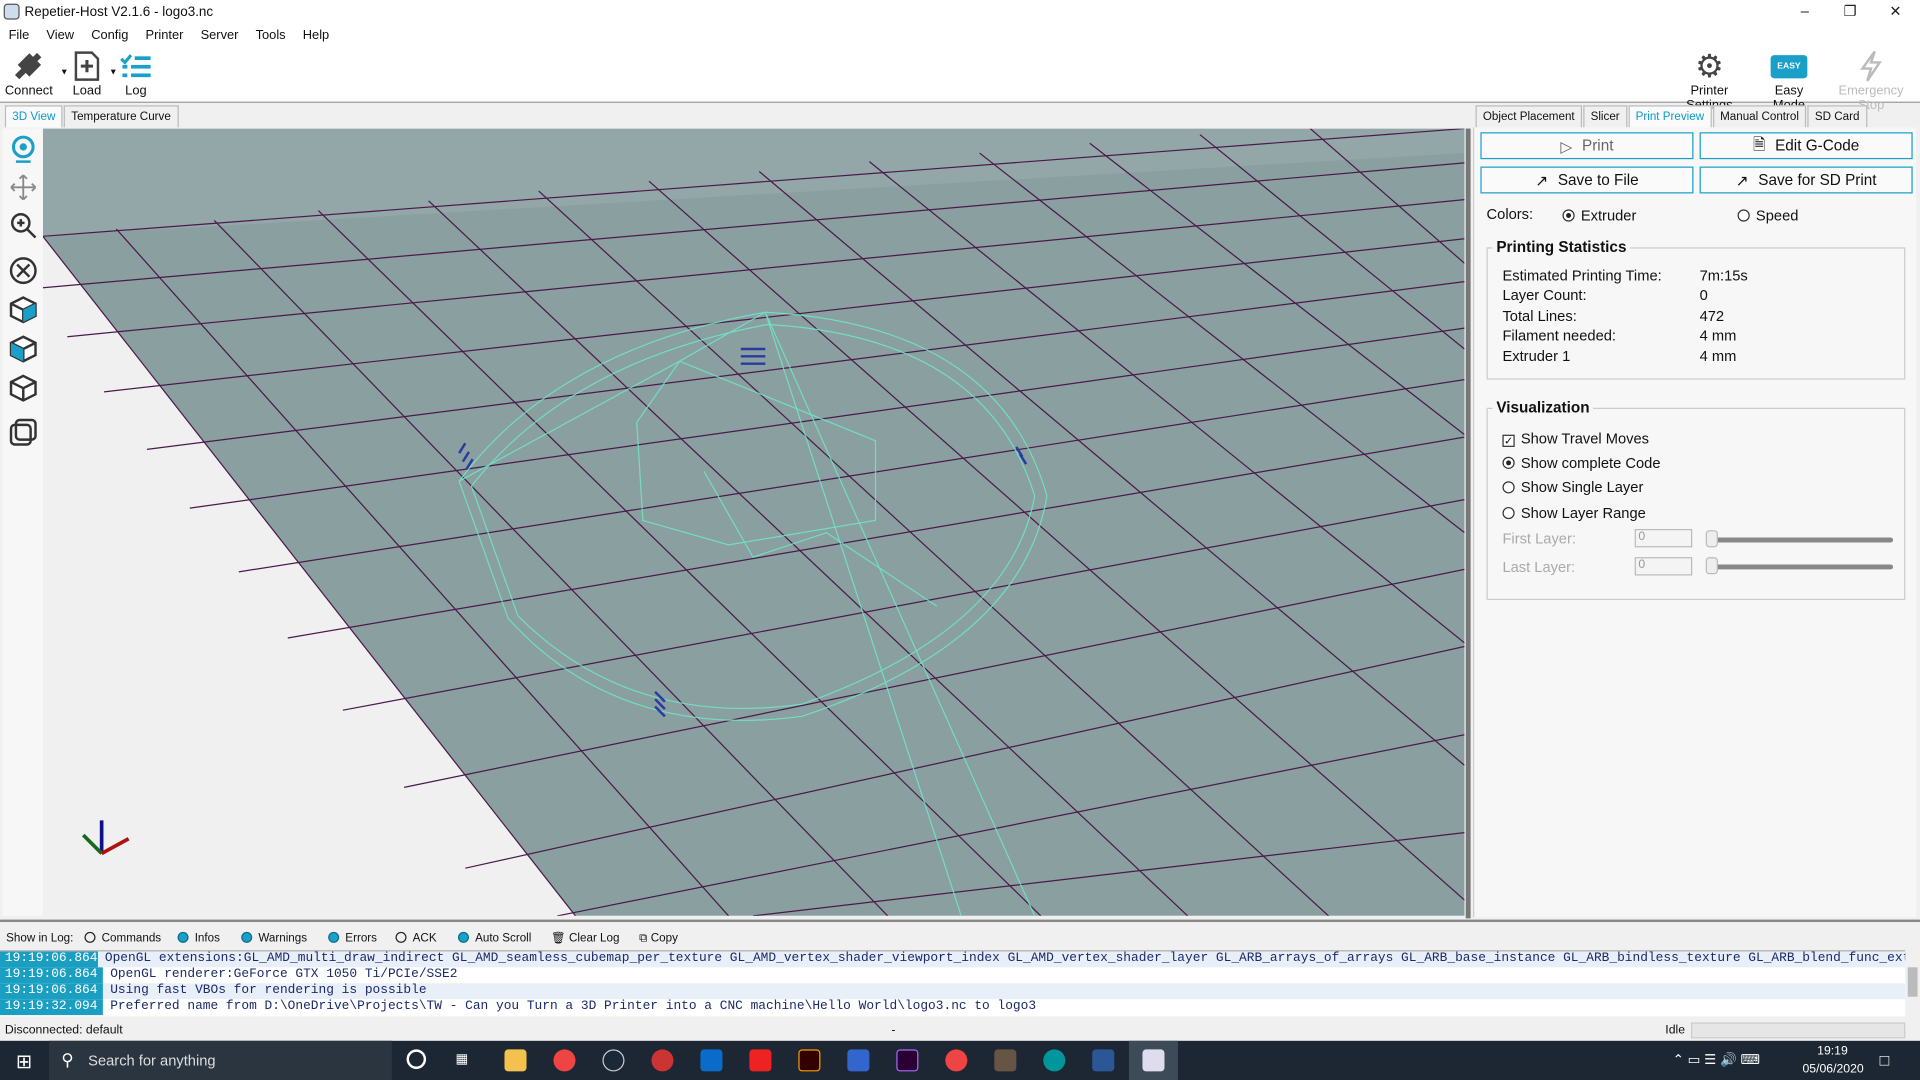 The image size is (1920, 1080). What do you see at coordinates (110, 33) in the screenshot?
I see `menu-config: Config` at bounding box center [110, 33].